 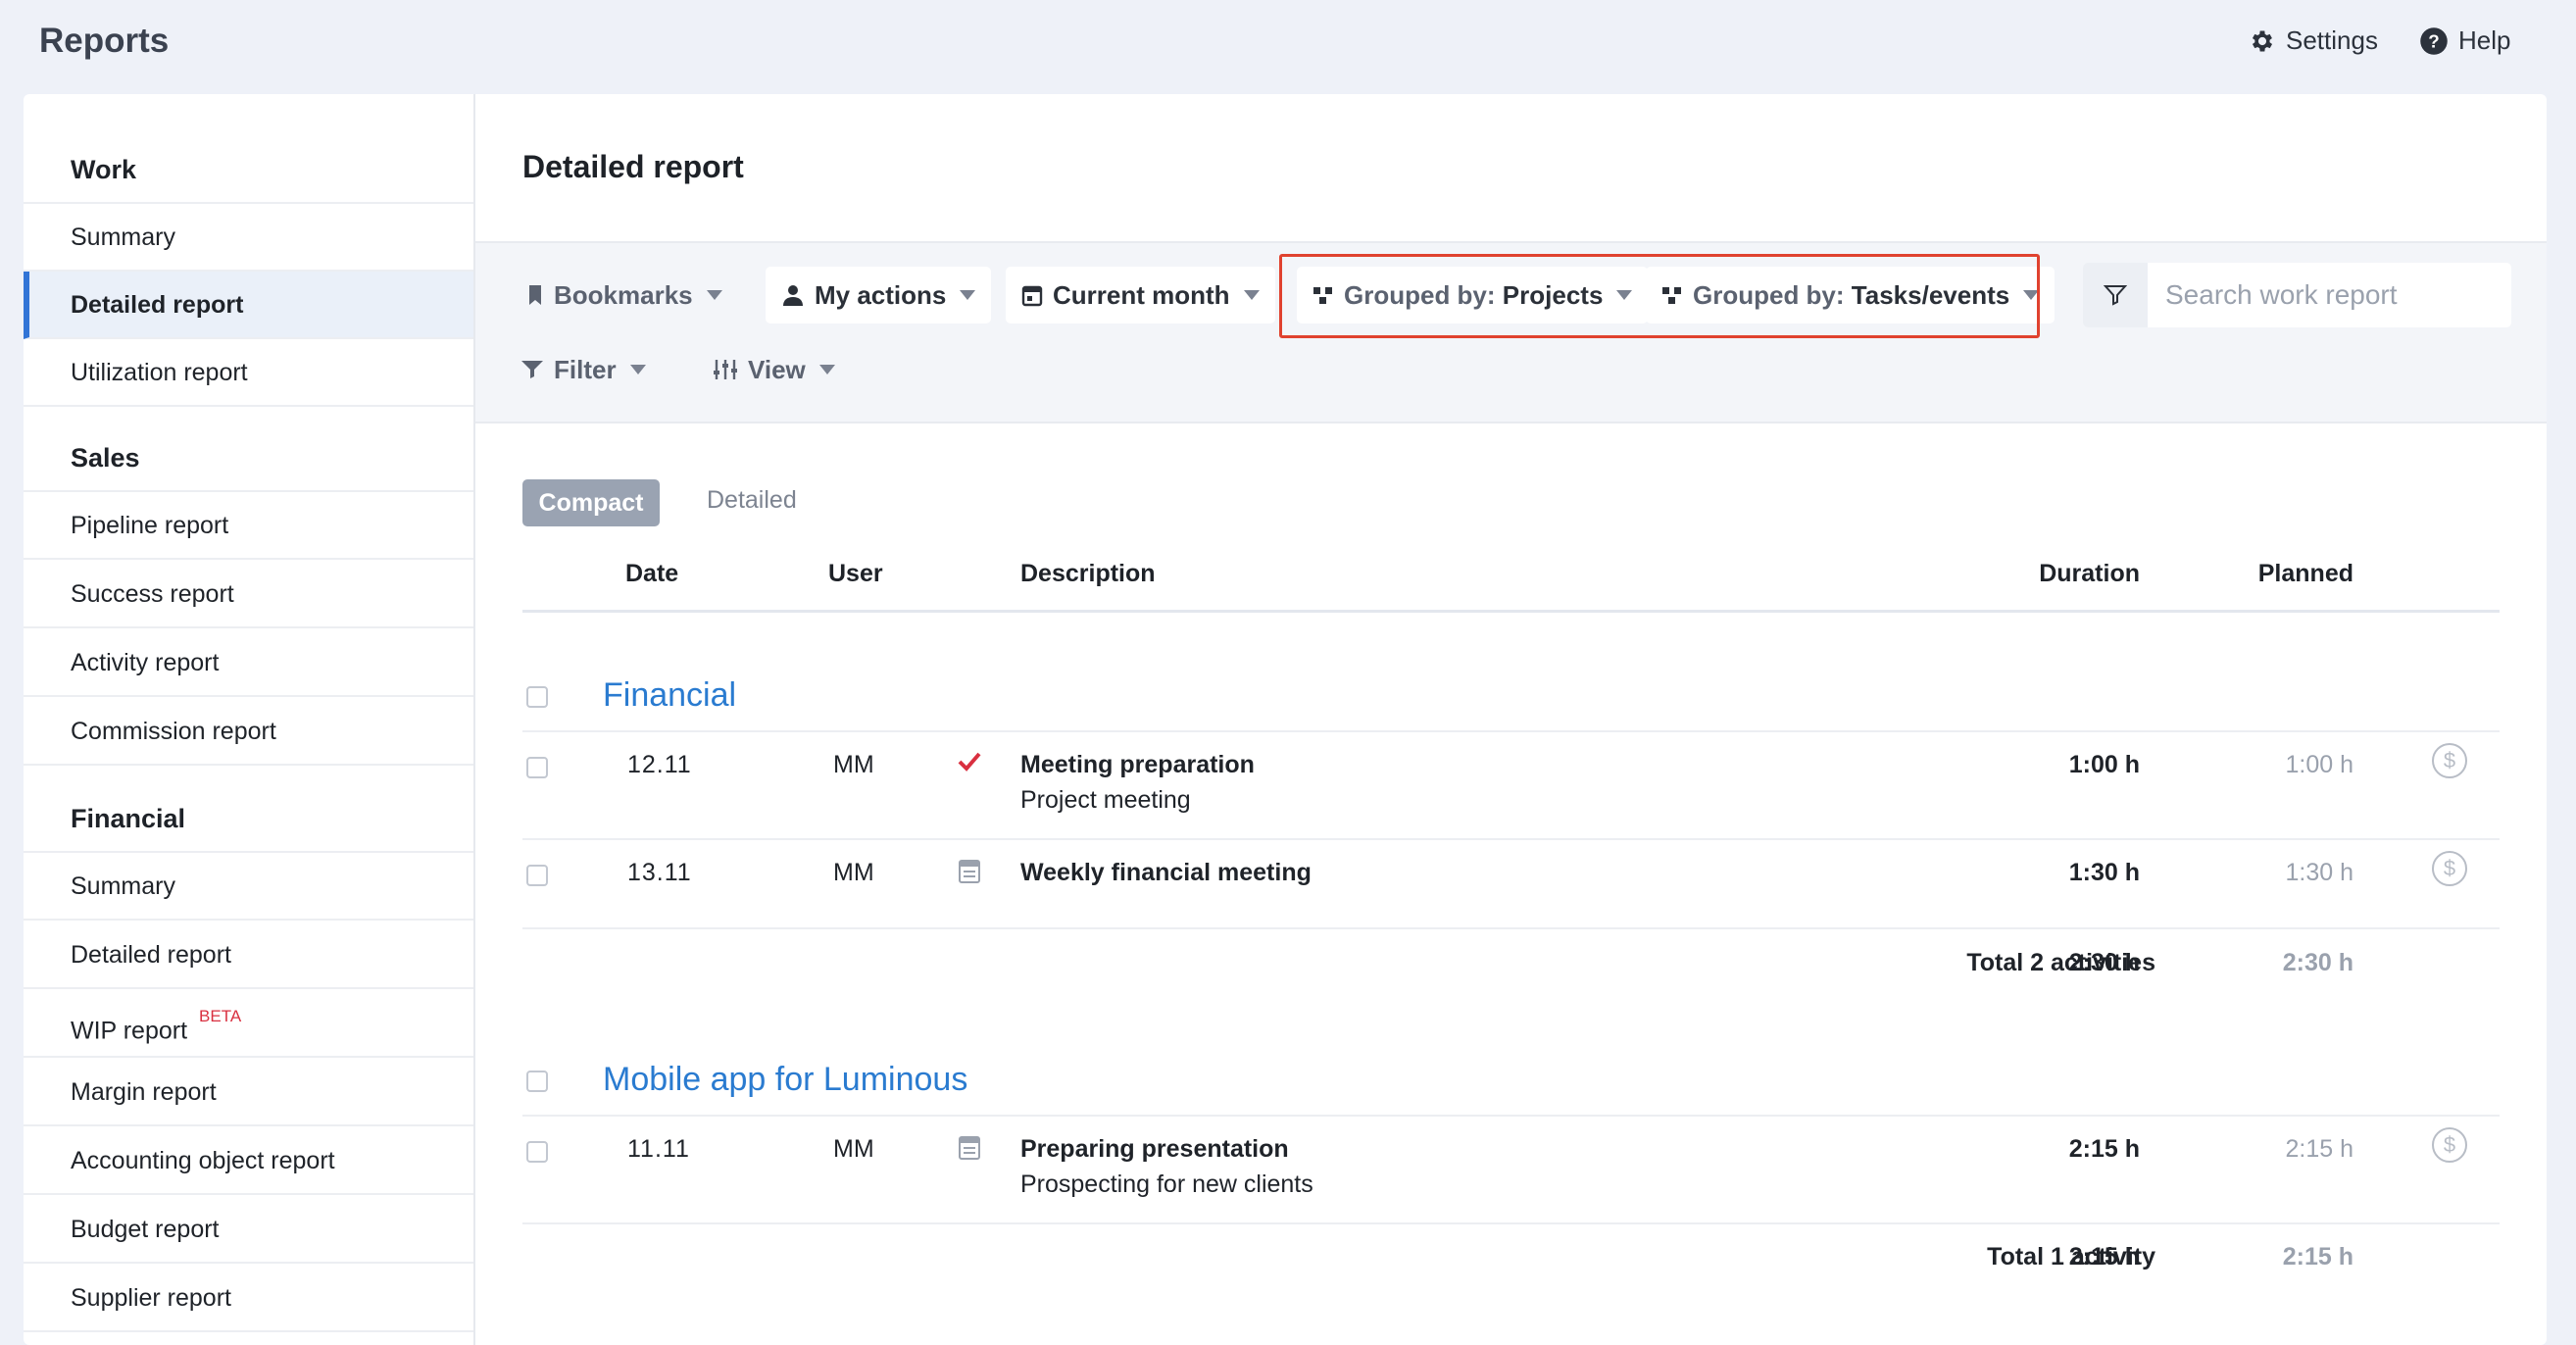 What do you see at coordinates (777, 369) in the screenshot?
I see `view-label: View` at bounding box center [777, 369].